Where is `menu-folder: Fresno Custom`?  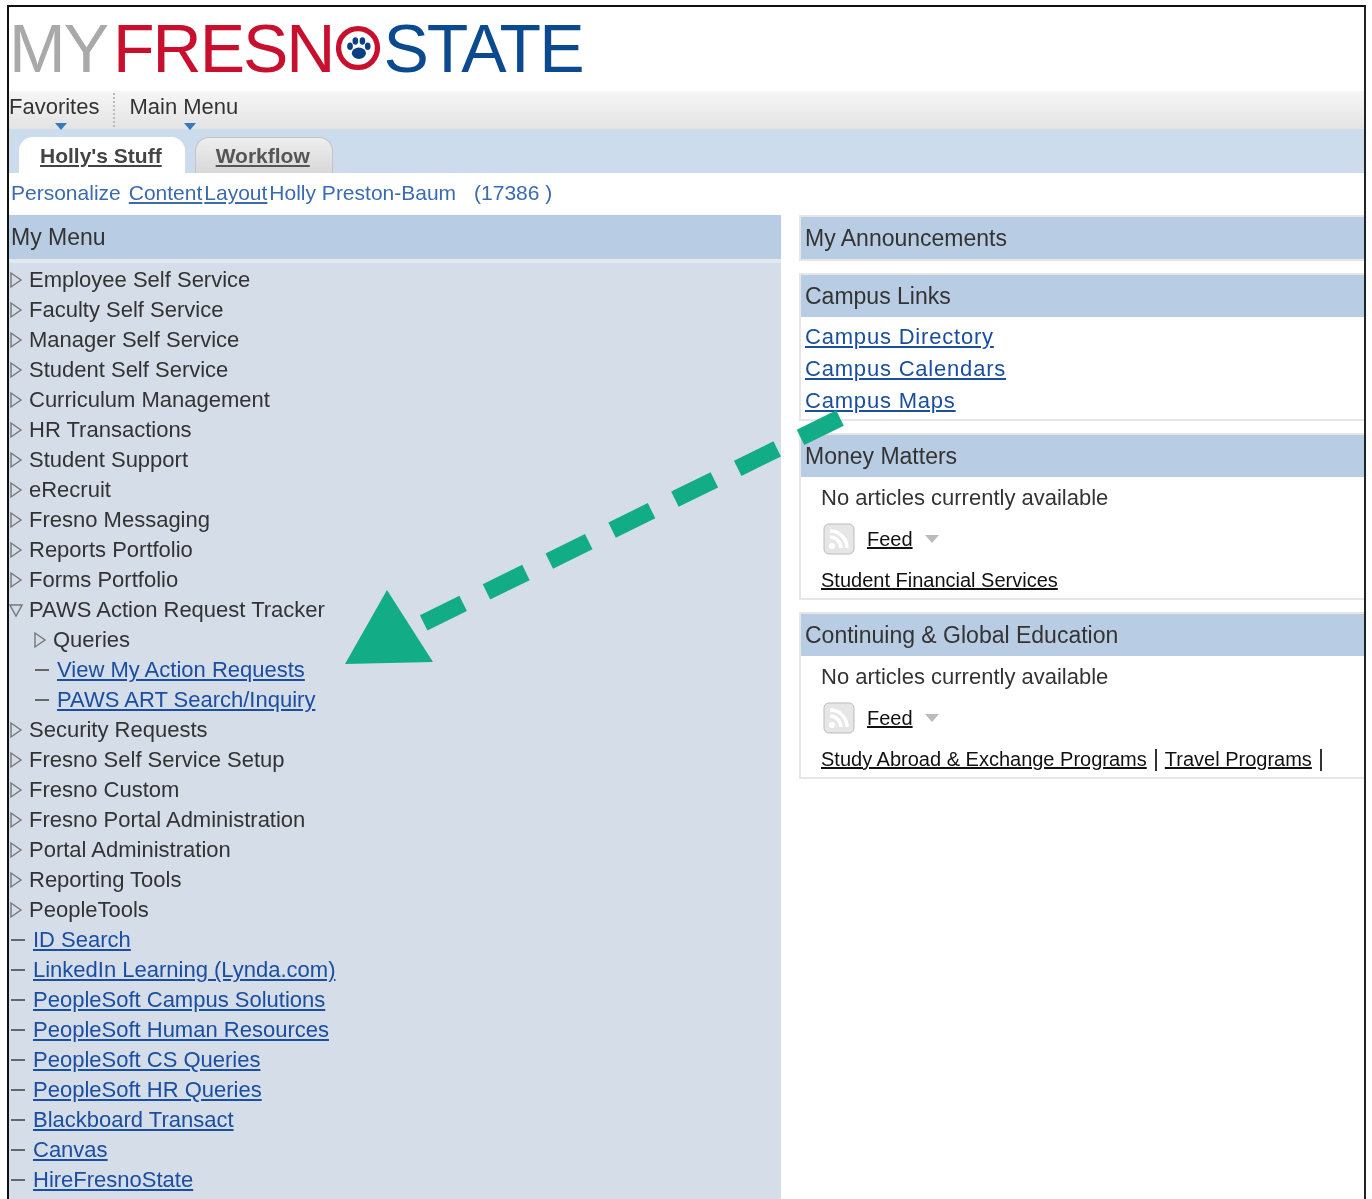
menu-folder: Fresno Custom is located at coordinates (104, 790).